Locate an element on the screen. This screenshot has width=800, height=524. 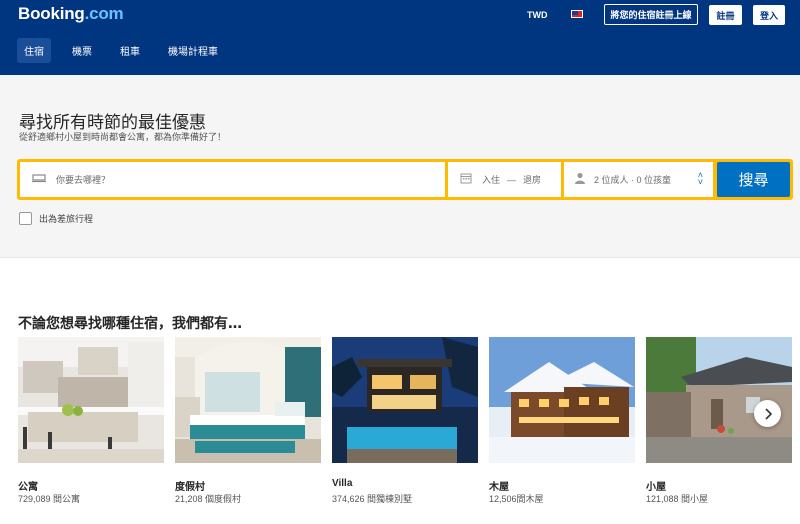
list-property-button: 將您的住宿註冊上線 is located at coordinates (651, 14).